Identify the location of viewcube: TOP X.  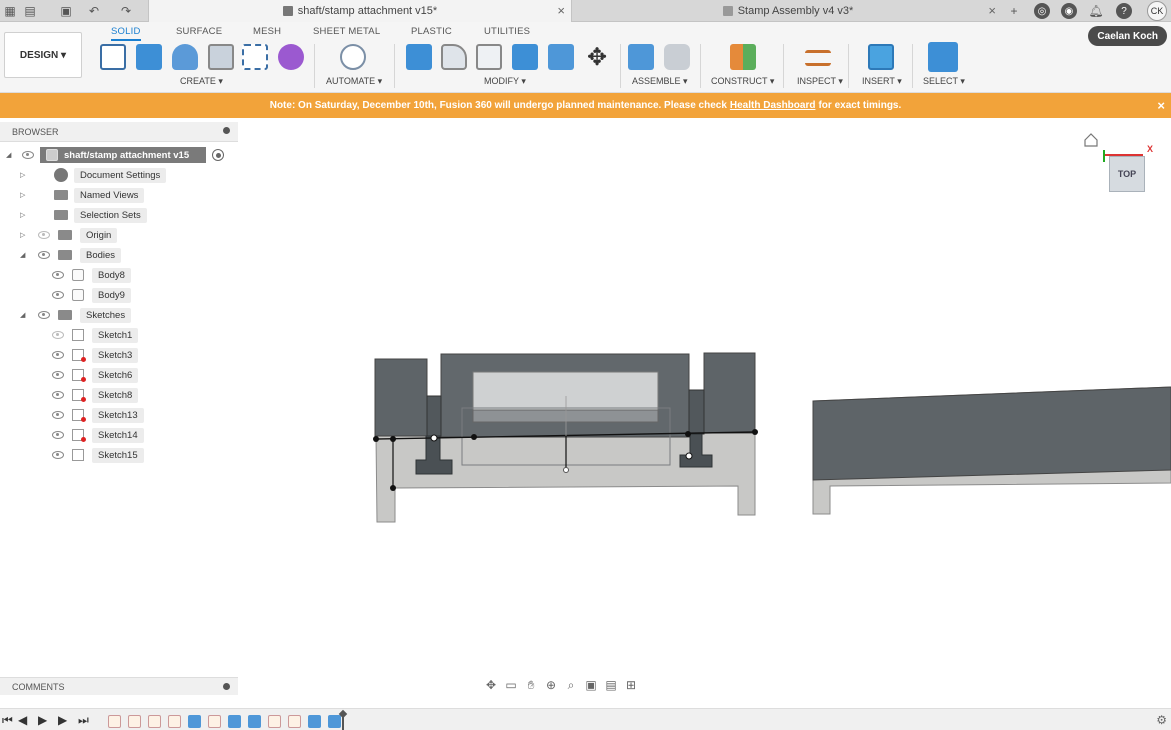
(1128, 170).